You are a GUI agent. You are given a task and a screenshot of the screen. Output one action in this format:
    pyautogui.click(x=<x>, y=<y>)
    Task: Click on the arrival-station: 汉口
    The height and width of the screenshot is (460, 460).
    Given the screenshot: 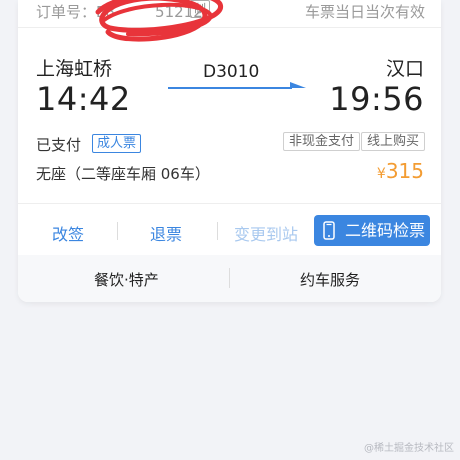 What is the action you would take?
    pyautogui.click(x=404, y=69)
    